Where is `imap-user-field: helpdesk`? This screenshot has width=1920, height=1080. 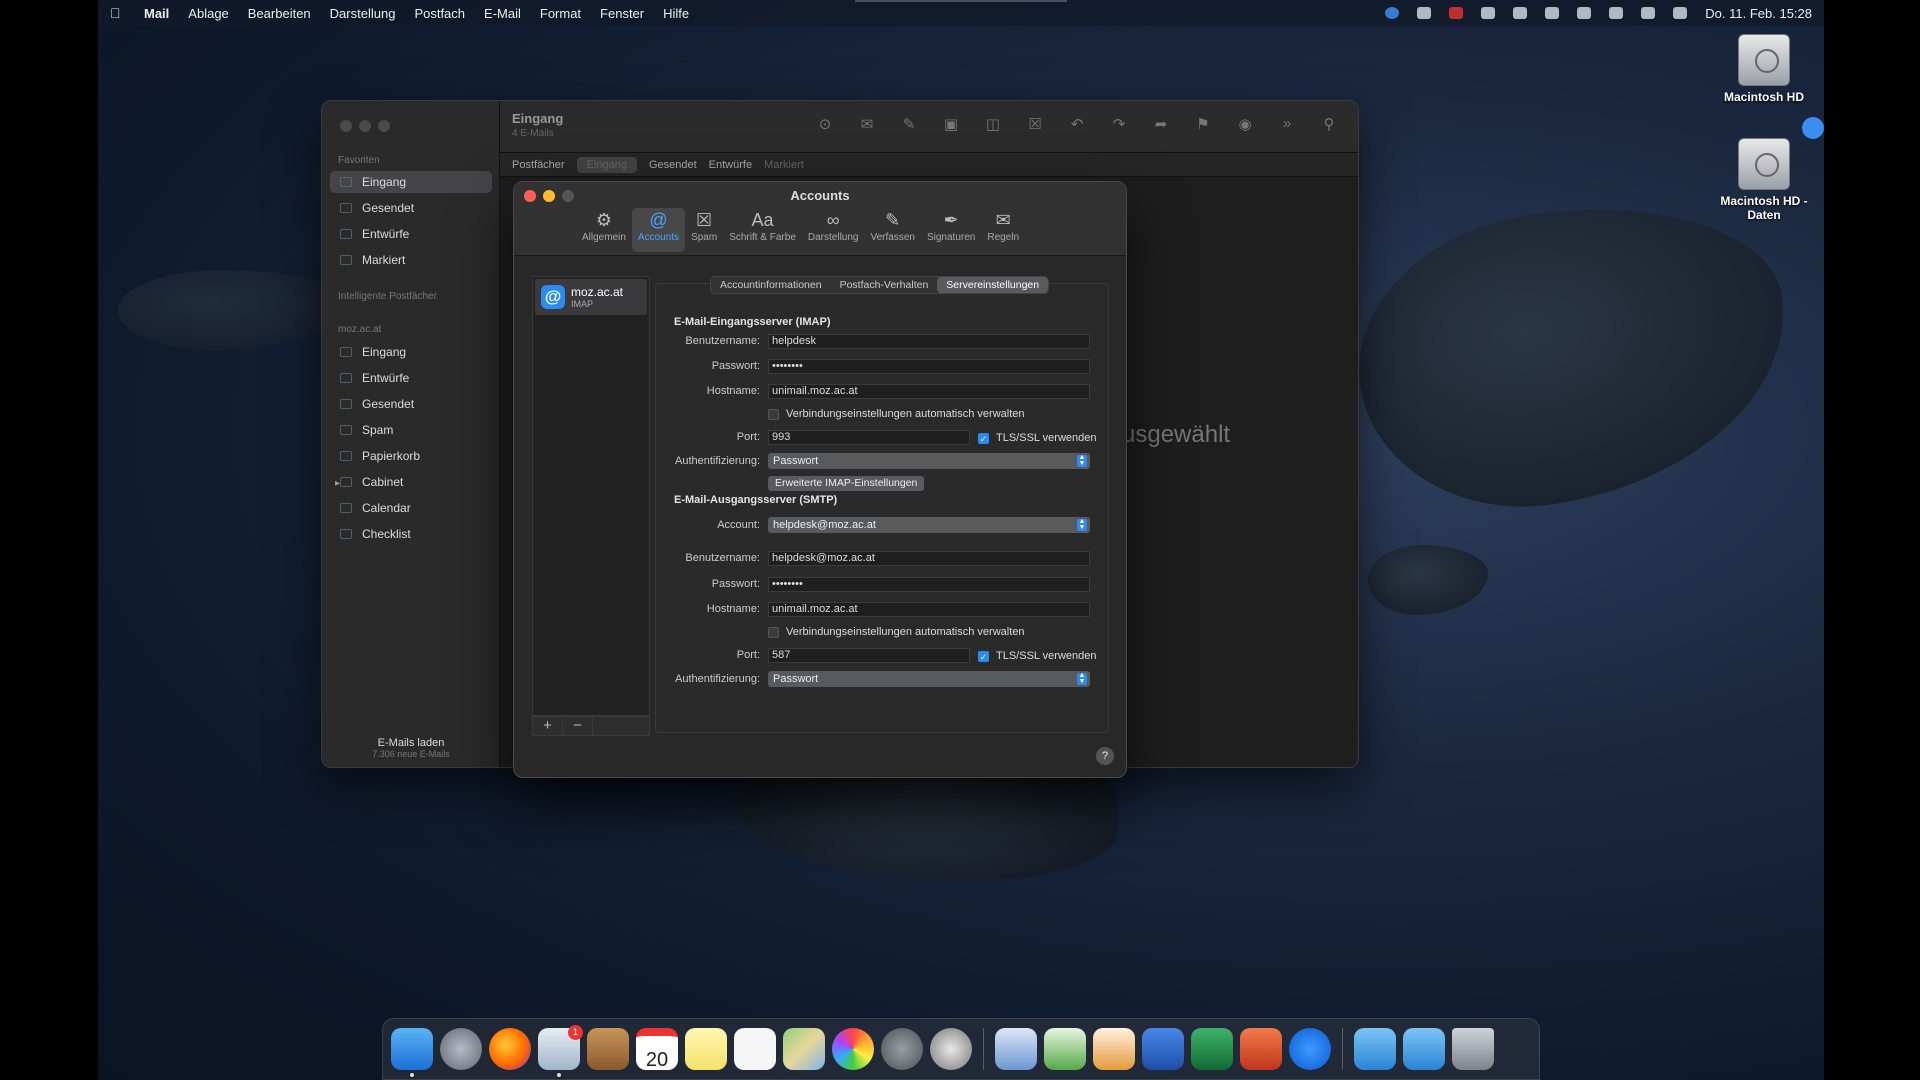 imap-user-field: helpdesk is located at coordinates (929, 341).